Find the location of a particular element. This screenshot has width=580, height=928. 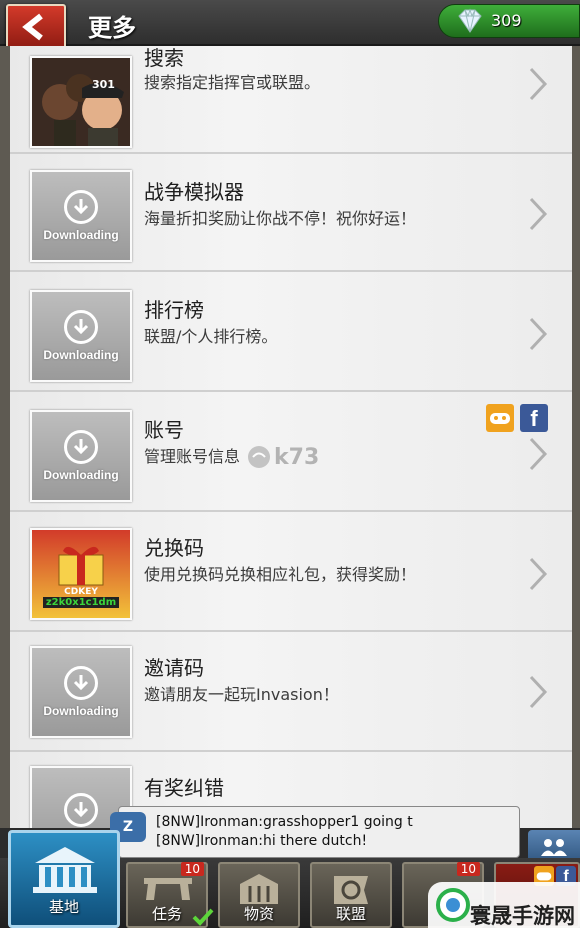

facebook-icon: f is located at coordinates (534, 418).